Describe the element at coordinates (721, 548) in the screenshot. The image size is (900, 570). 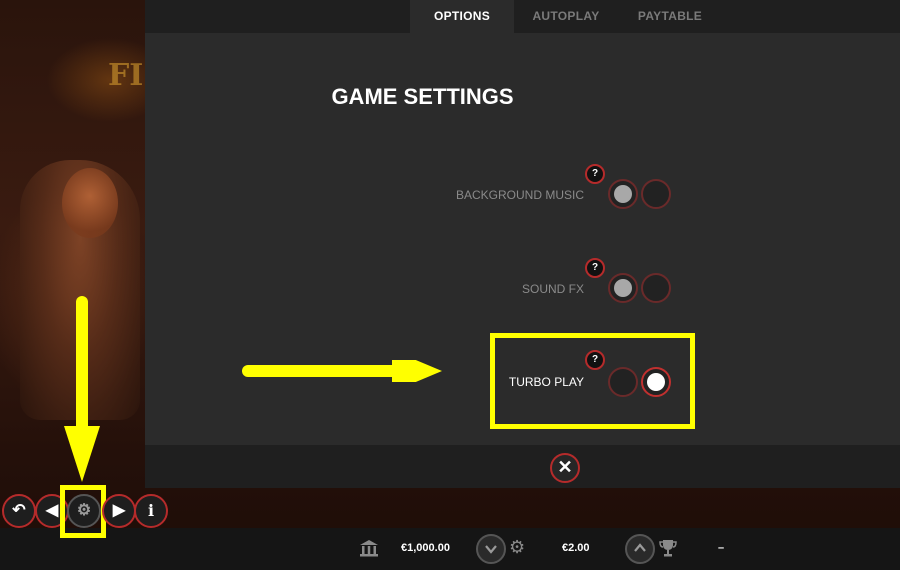
I see `win-value: –` at that location.